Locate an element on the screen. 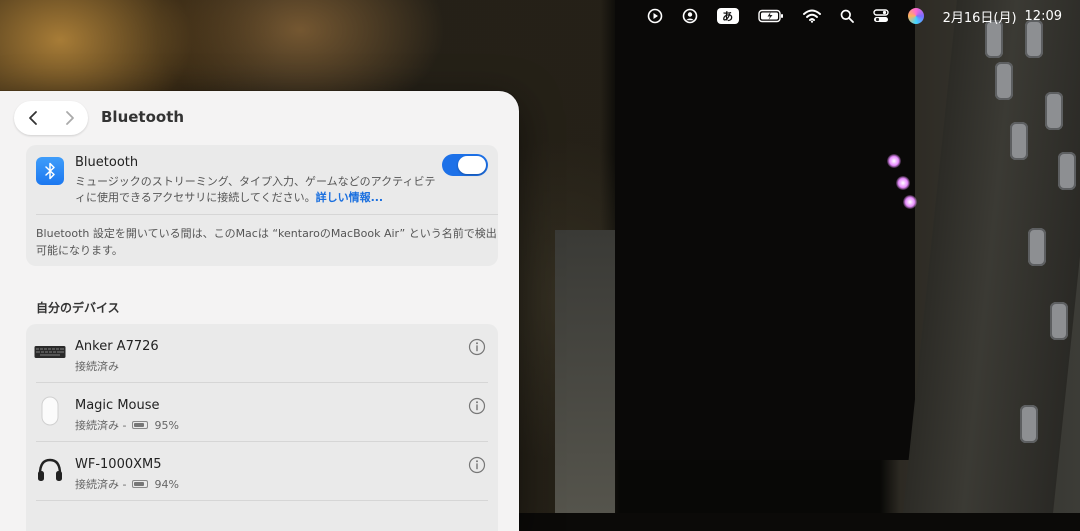 This screenshot has width=1080, height=531. bluetooth-toggle is located at coordinates (465, 165).